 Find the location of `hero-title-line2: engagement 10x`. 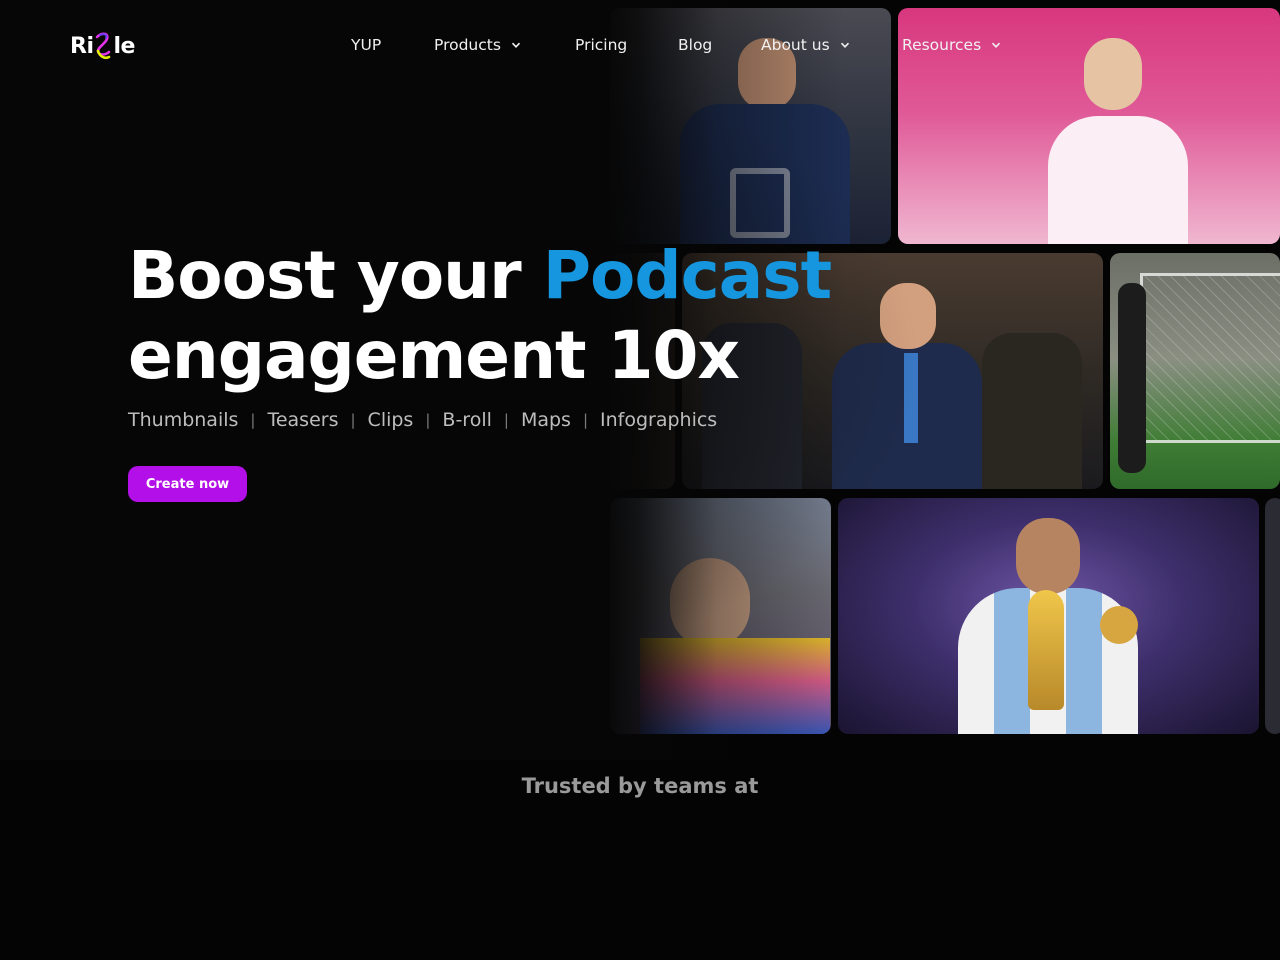

hero-title-line2: engagement 10x is located at coordinates (434, 355).